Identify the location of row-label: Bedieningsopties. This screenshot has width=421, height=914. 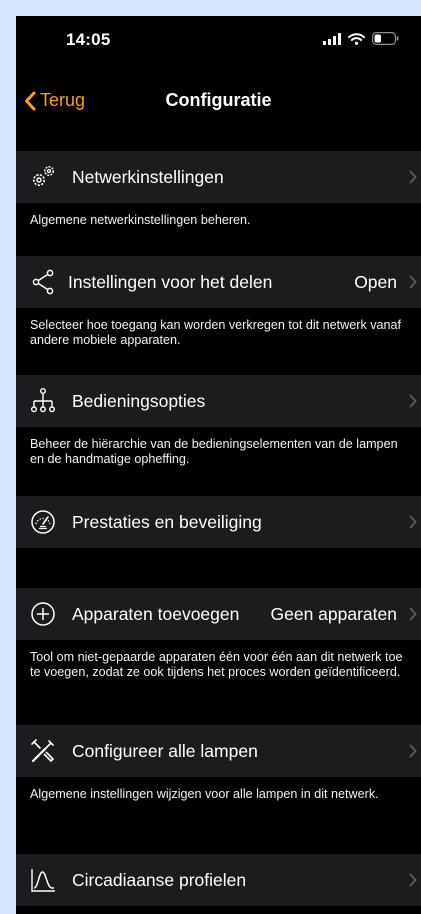
(139, 400).